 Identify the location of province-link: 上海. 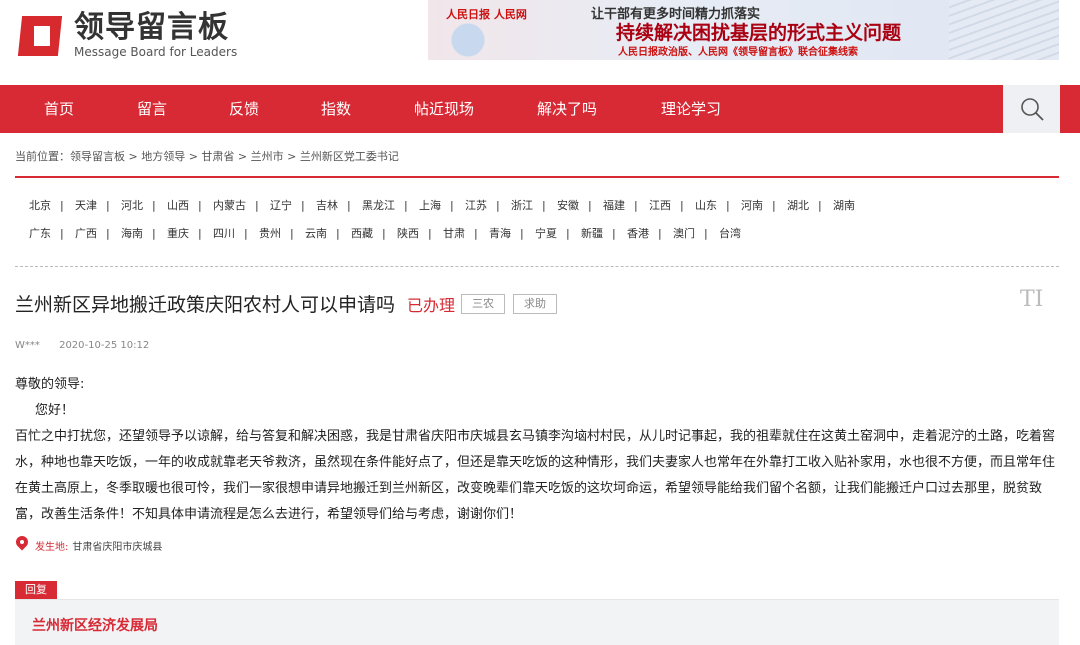
(428, 208).